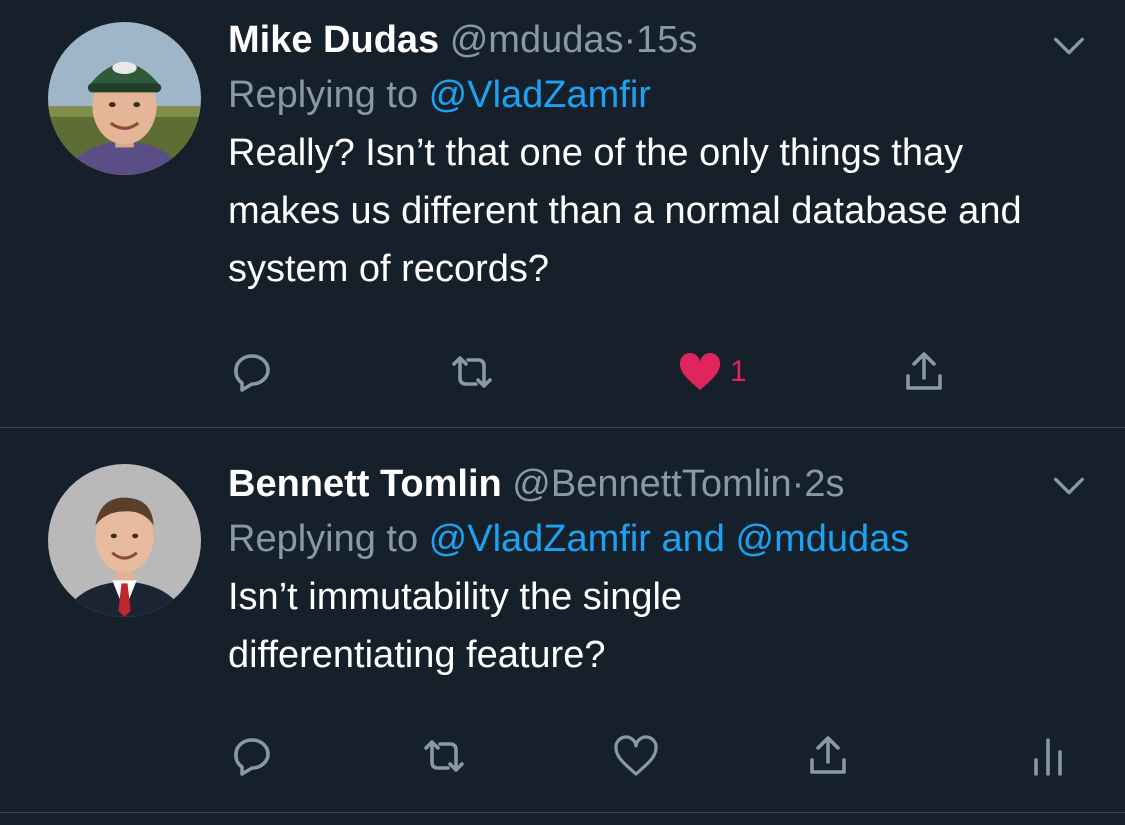  I want to click on tweet-header: Bennett Tomlin @BennettTomlin·2s, so click(646, 484).